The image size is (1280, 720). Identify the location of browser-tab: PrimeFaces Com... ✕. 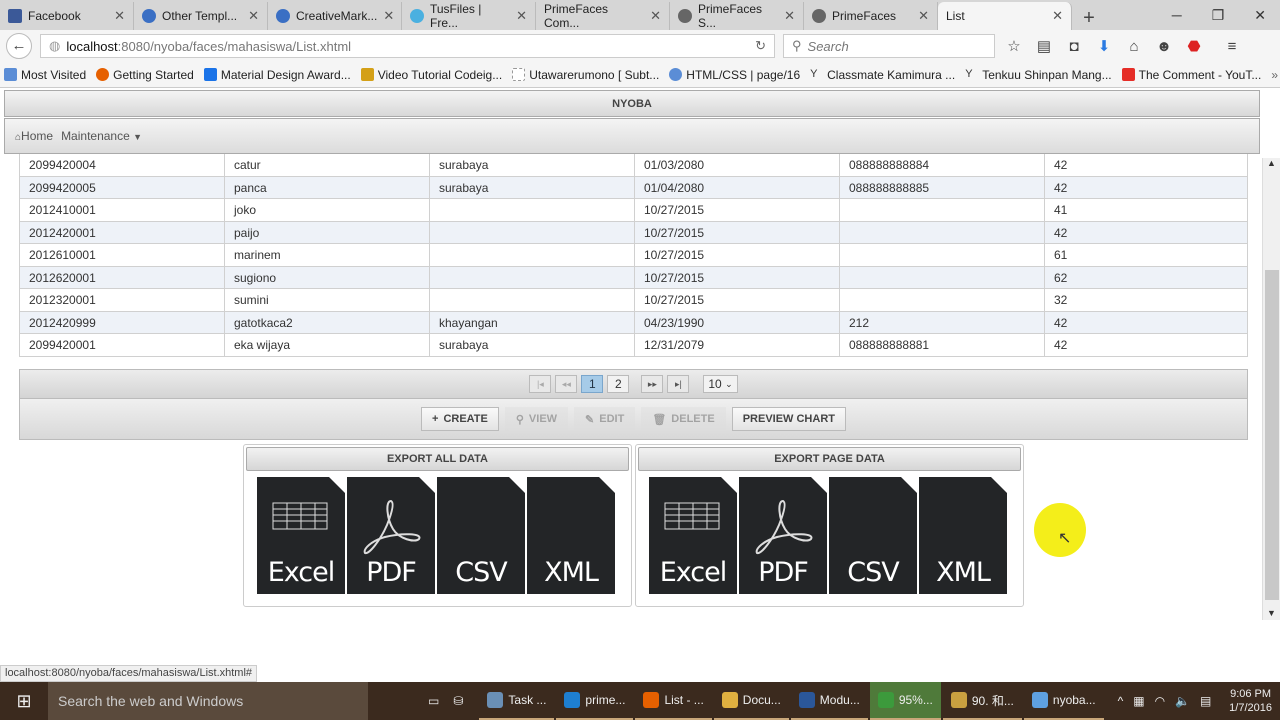
(603, 16).